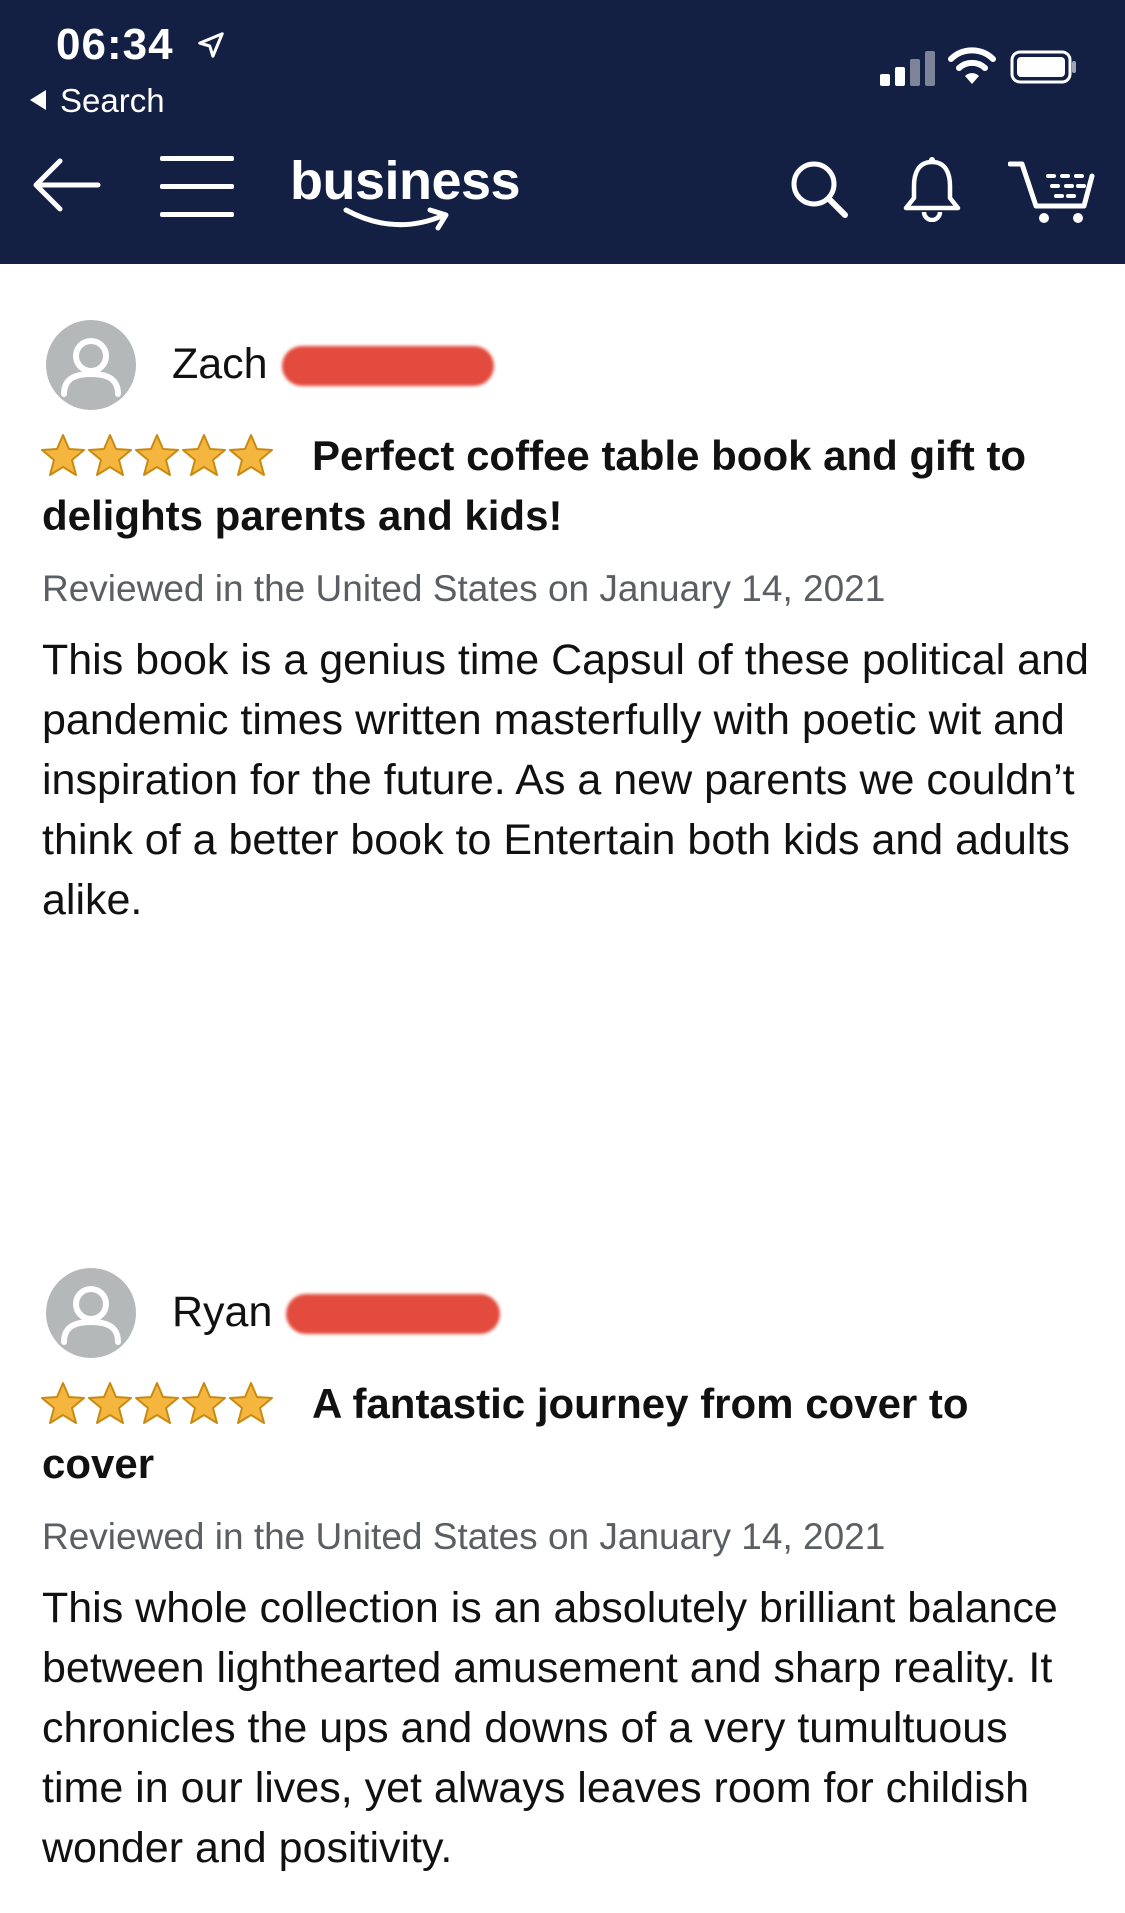 Image resolution: width=1125 pixels, height=1913 pixels. Describe the element at coordinates (410, 195) in the screenshot. I see `business-logo: business` at that location.